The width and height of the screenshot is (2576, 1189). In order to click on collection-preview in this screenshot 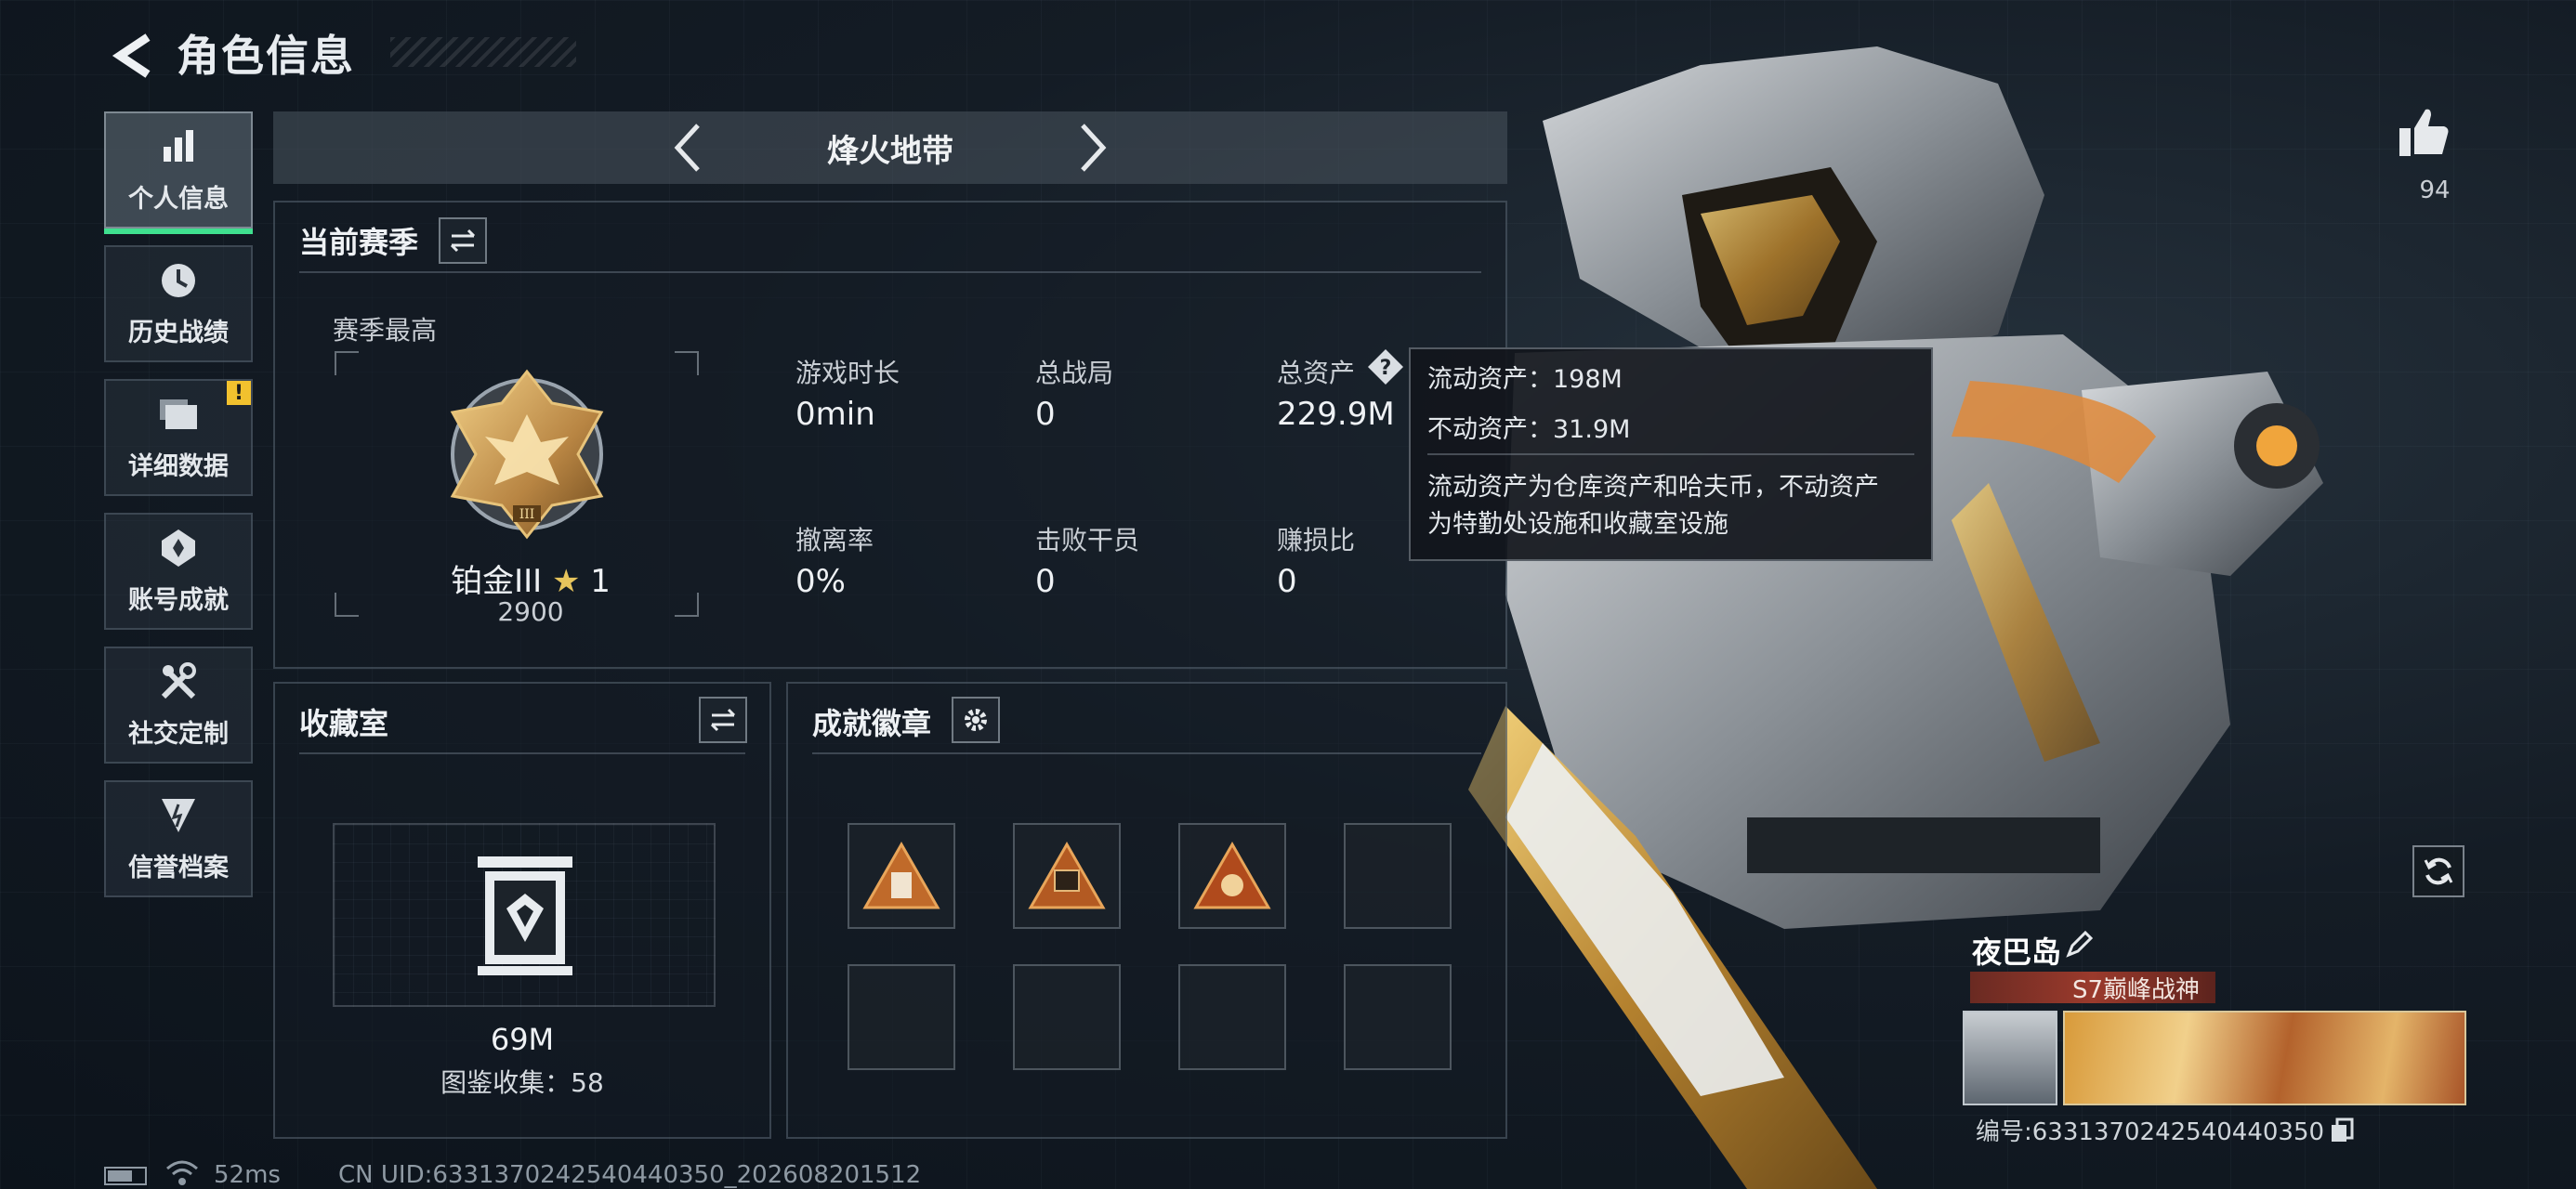, I will do `click(524, 915)`.